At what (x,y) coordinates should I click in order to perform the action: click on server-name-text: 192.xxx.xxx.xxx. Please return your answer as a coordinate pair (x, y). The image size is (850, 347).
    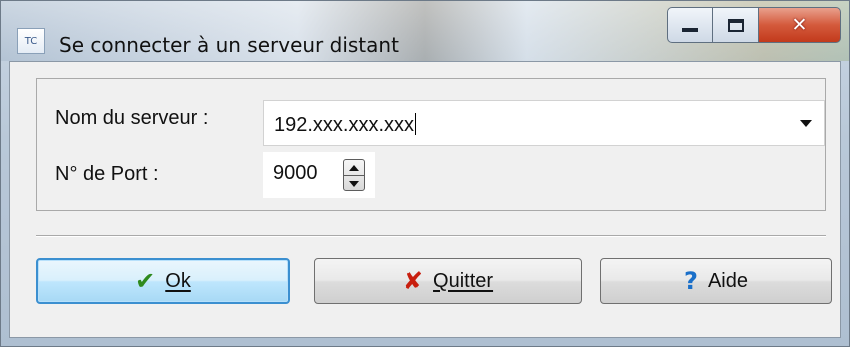
    Looking at the image, I should click on (344, 125).